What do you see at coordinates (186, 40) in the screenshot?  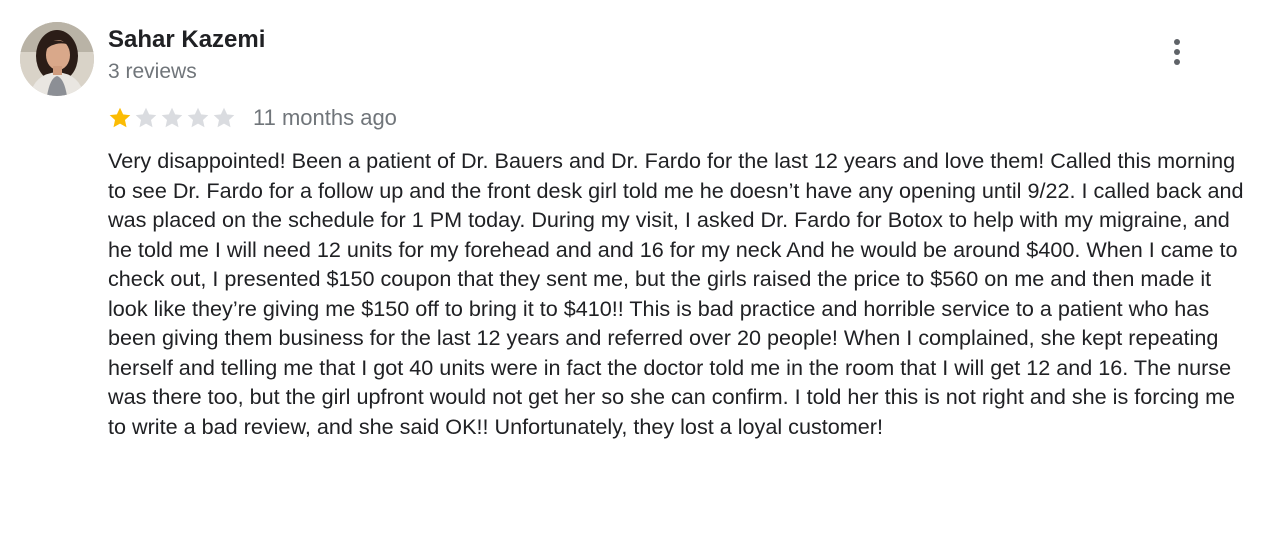 I see `author-name: Sahar Kazemi` at bounding box center [186, 40].